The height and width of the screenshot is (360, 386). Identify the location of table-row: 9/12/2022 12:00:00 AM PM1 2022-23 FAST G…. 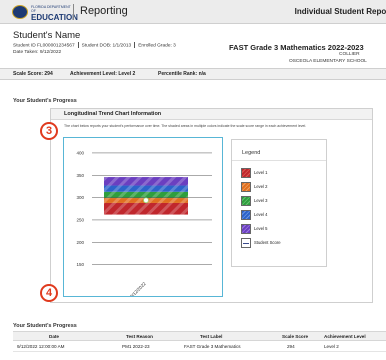
(199, 347).